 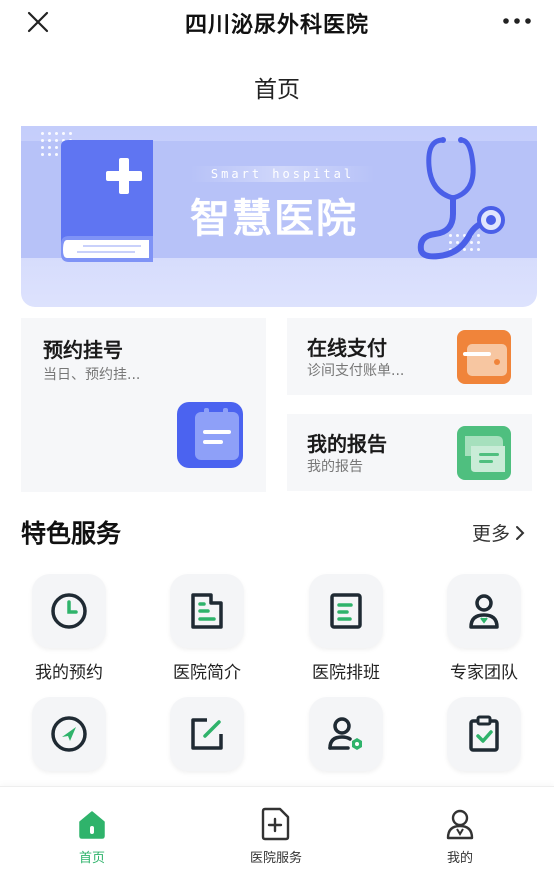 I want to click on service-hospital-intro: 医院简介, so click(x=207, y=628).